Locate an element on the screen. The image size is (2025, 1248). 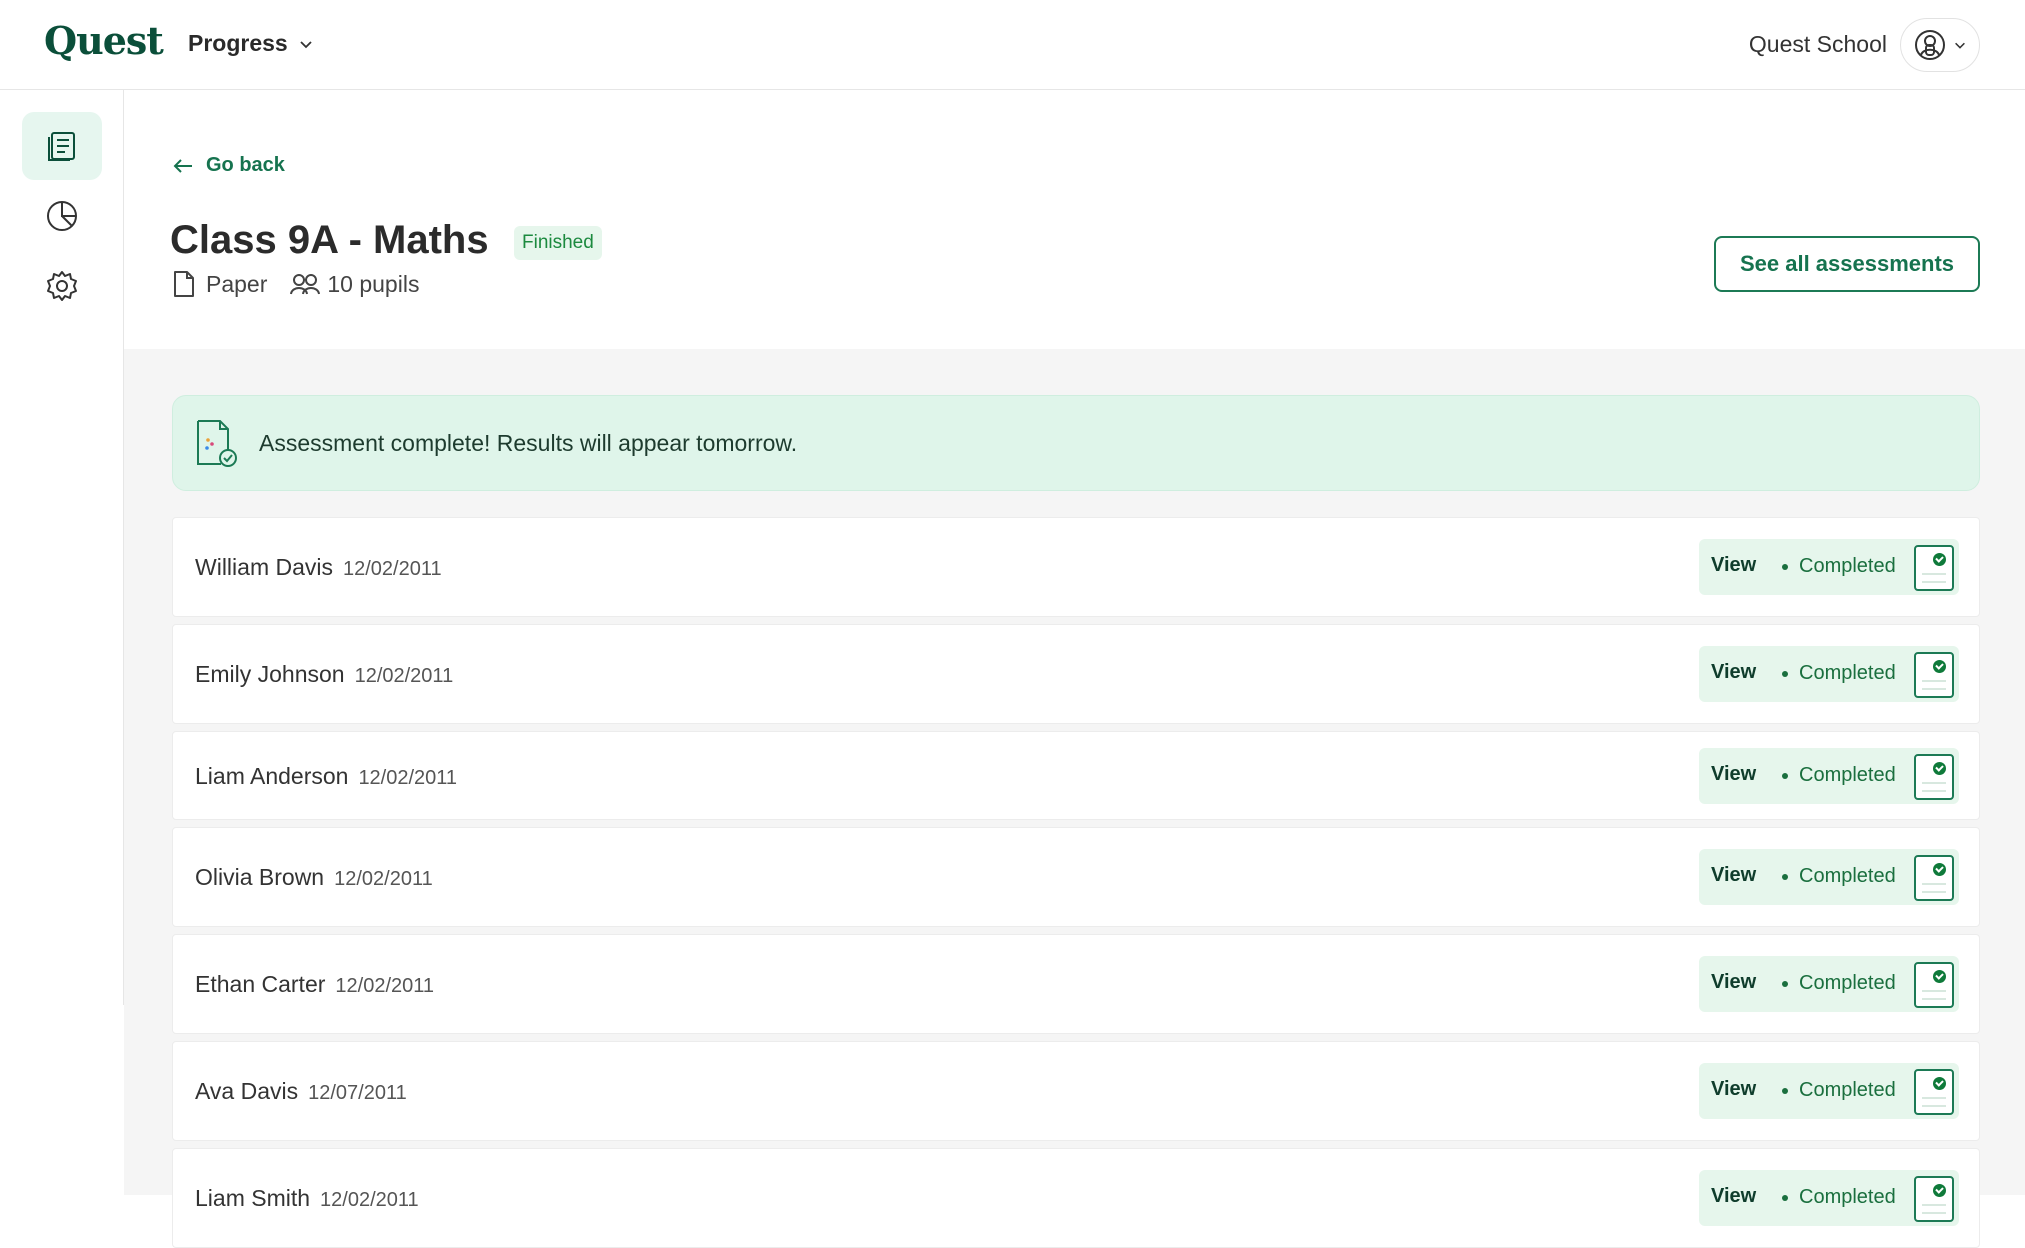
go-back-link: Go back is located at coordinates (228, 165).